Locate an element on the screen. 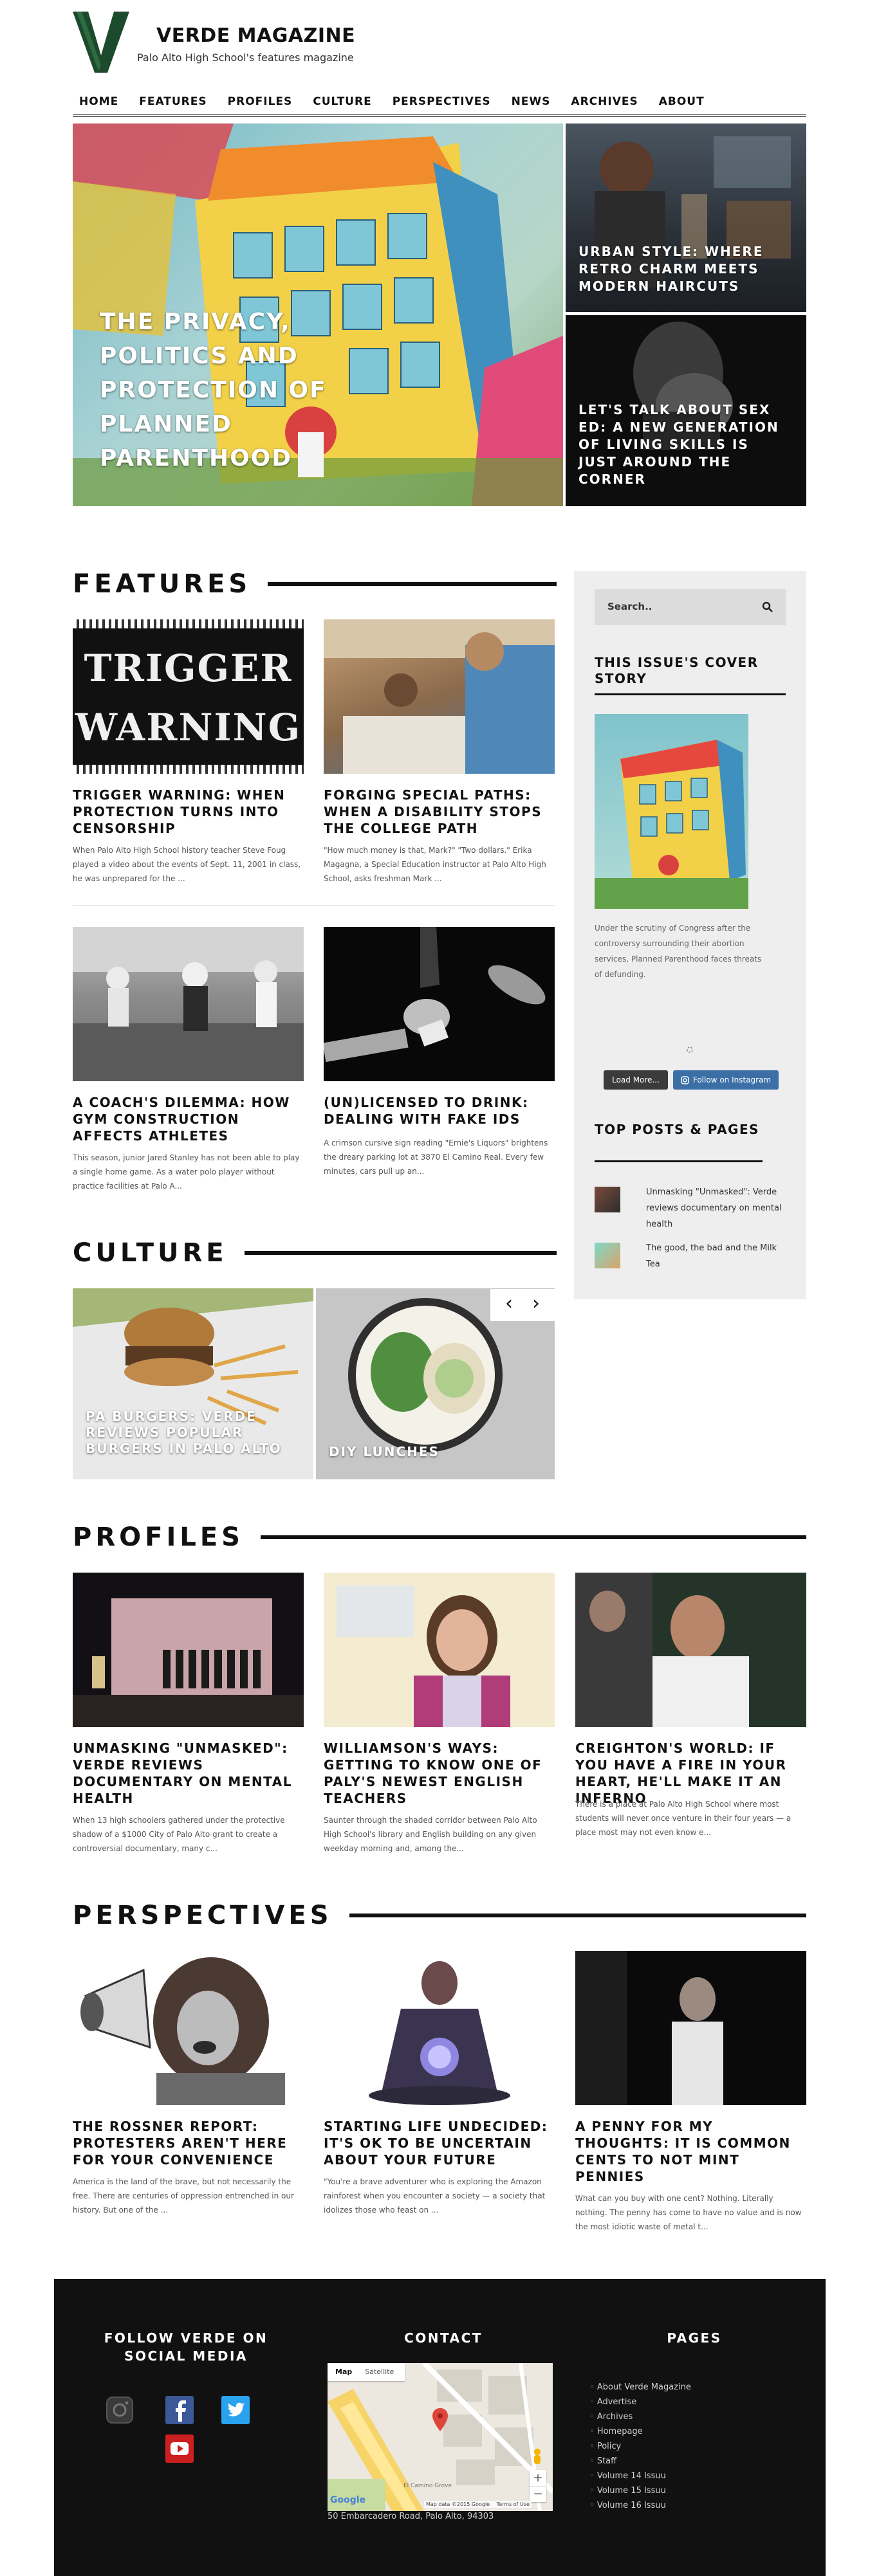 This screenshot has height=2576, width=879. pegman-icon is located at coordinates (537, 2457).